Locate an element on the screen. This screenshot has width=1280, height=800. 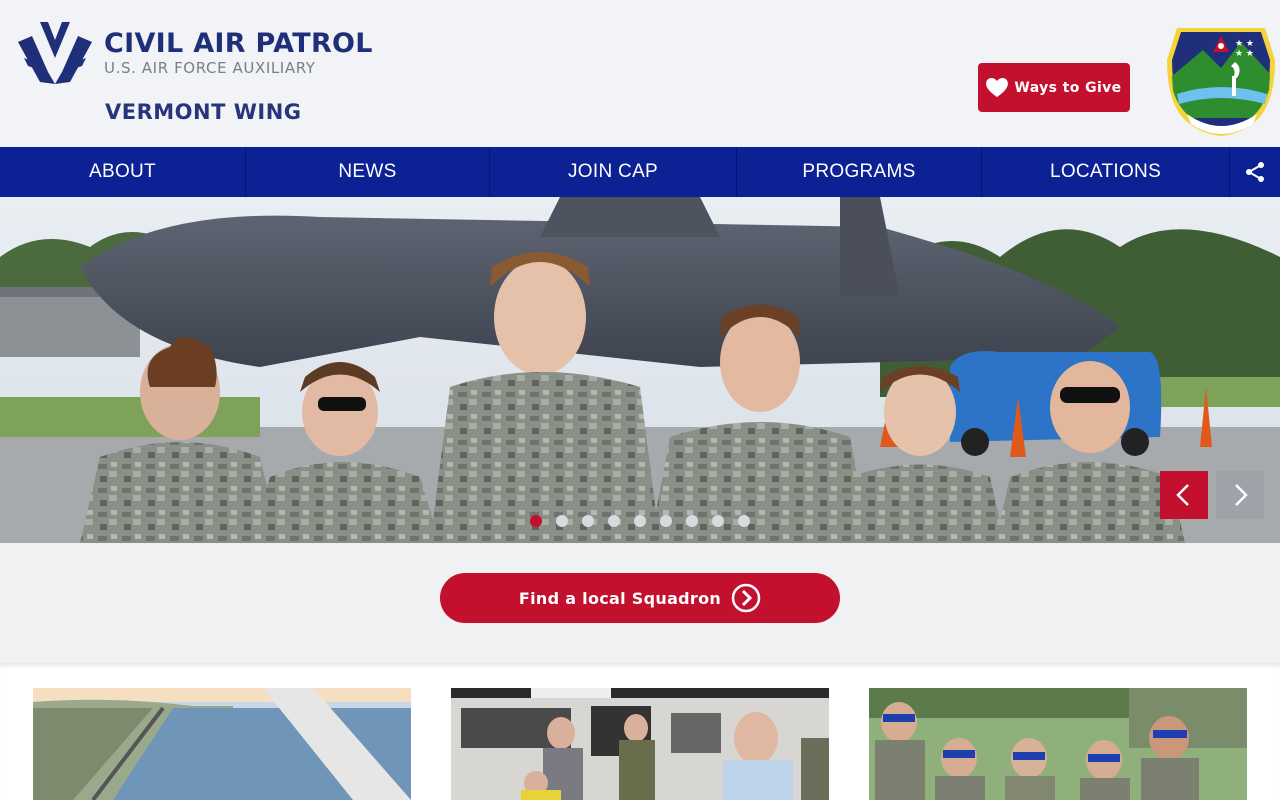
carousel-next-button is located at coordinates (1240, 495).